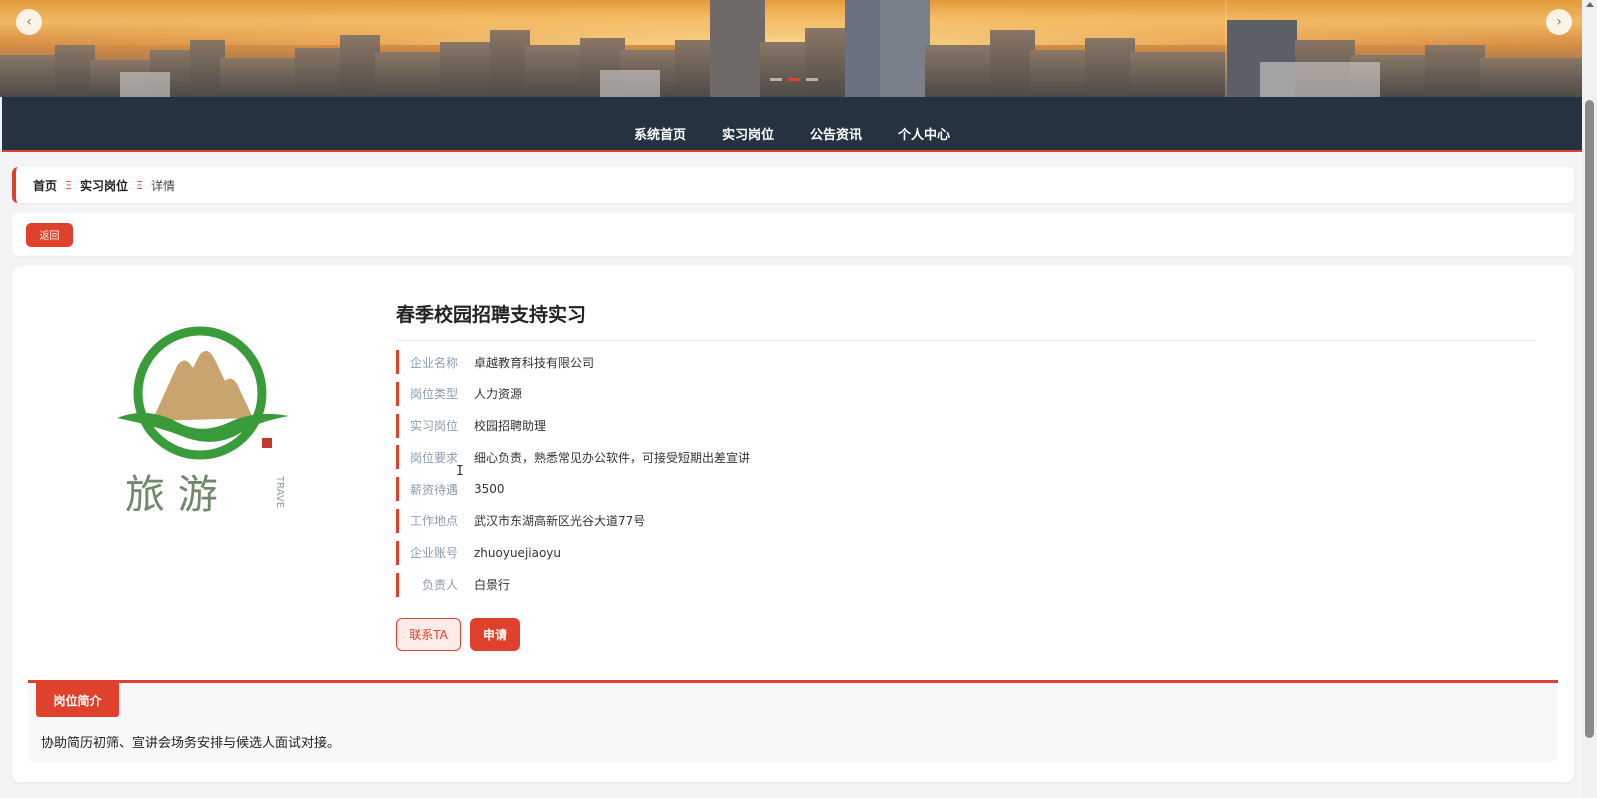  I want to click on info-row-position: 实习岗位 校园招聘助理, so click(573, 425).